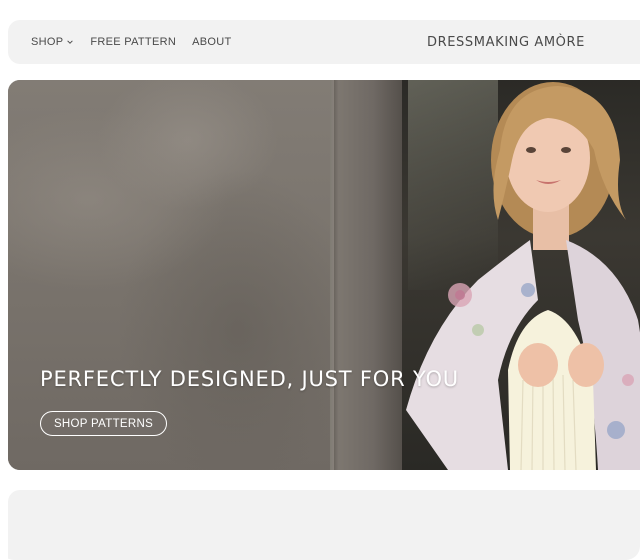  What do you see at coordinates (47, 42) in the screenshot?
I see `nav-shop-label: SHOP` at bounding box center [47, 42].